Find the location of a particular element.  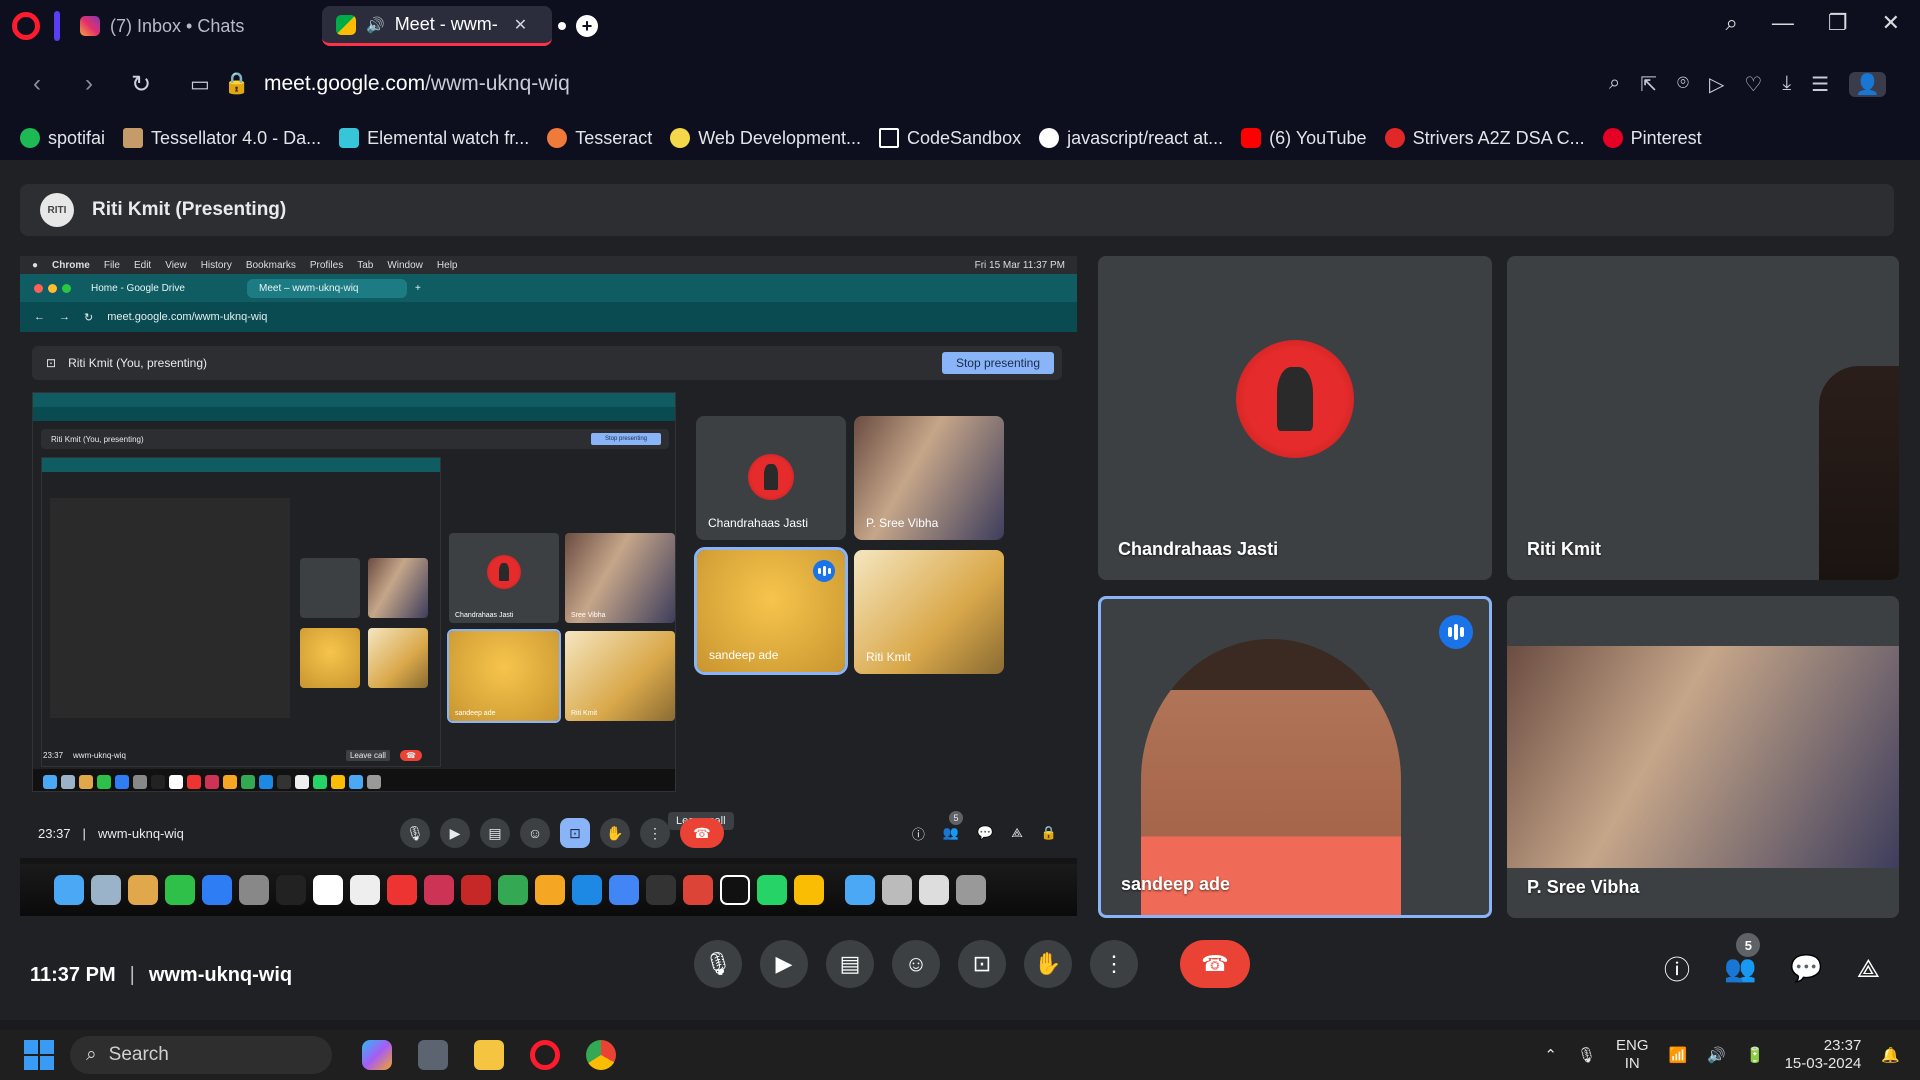

participant-tile-sandeep: sandeep ade is located at coordinates (1295, 757).